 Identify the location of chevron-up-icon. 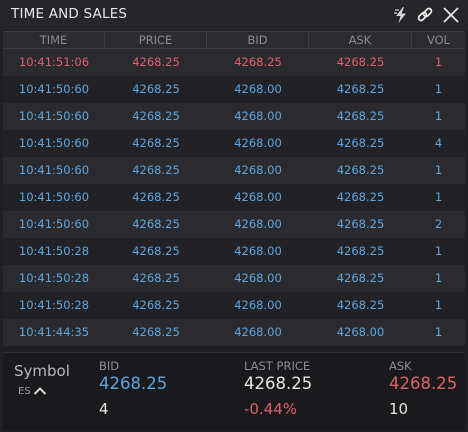
(40, 391).